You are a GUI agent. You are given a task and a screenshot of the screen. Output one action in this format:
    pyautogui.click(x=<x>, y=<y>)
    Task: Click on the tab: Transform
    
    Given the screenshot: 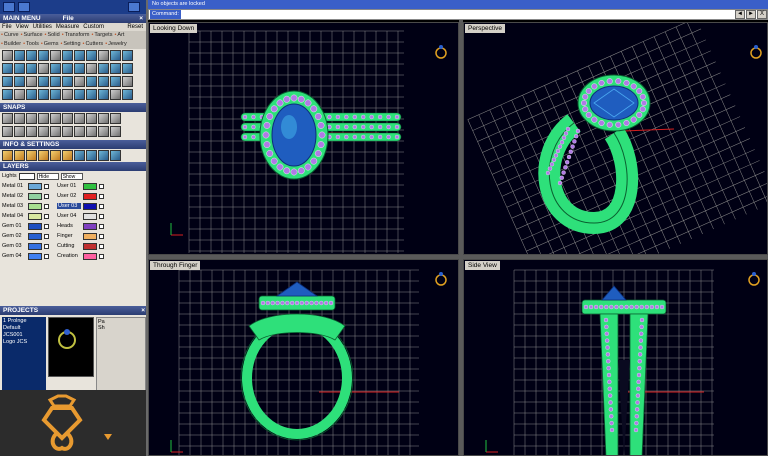 What is the action you would take?
    pyautogui.click(x=76, y=35)
    